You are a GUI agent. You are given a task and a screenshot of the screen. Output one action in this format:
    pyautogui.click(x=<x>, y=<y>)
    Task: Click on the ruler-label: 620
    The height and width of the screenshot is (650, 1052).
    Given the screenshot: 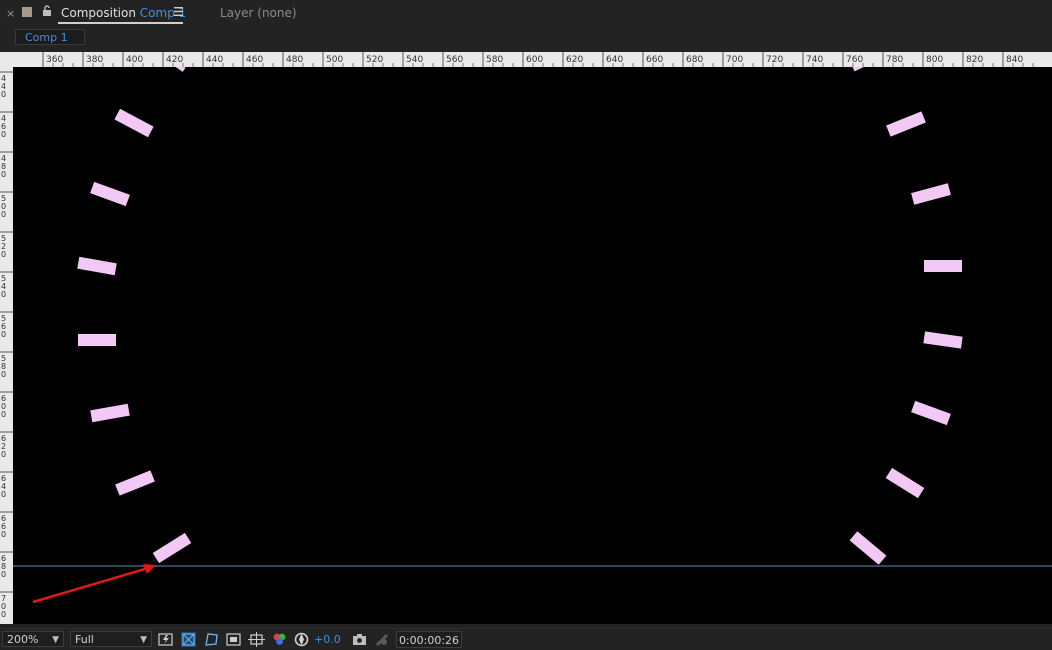 What is the action you would take?
    pyautogui.click(x=574, y=60)
    